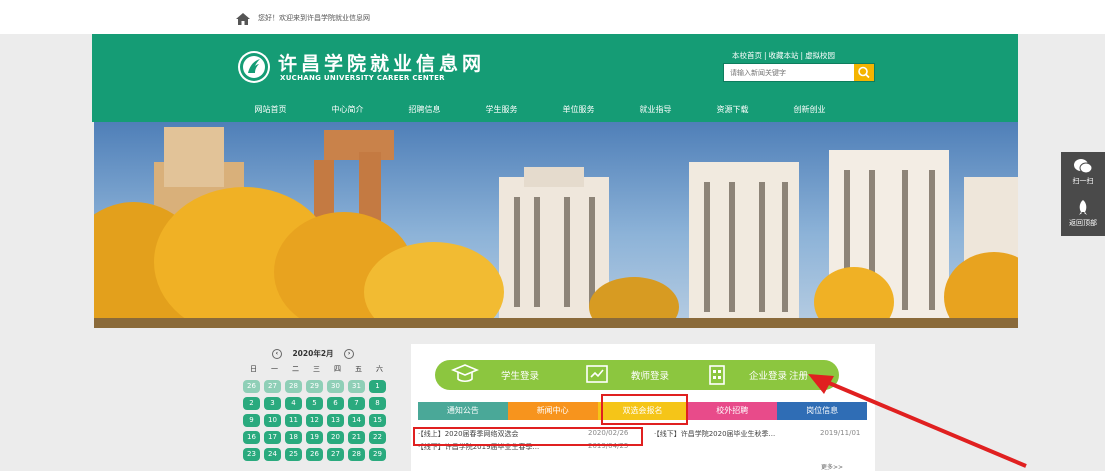  I want to click on university-logo, so click(254, 67).